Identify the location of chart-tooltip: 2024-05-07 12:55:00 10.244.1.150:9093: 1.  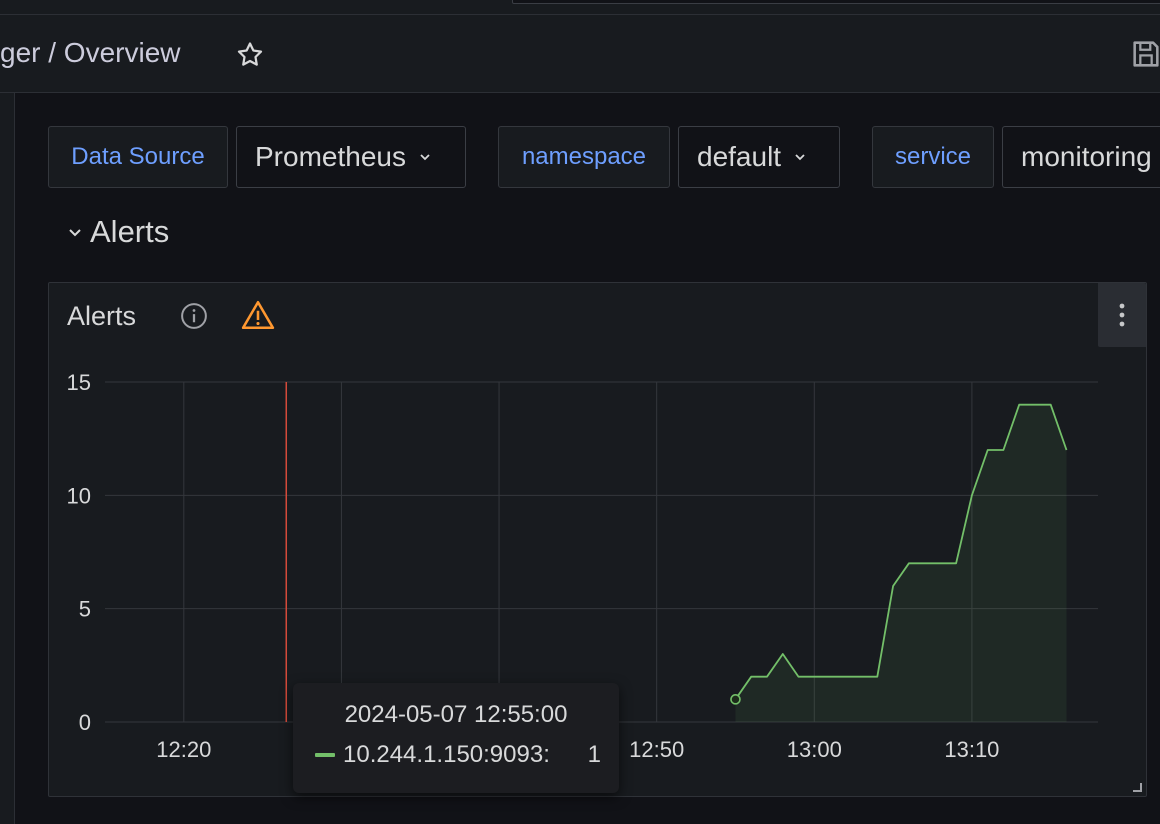
(456, 738).